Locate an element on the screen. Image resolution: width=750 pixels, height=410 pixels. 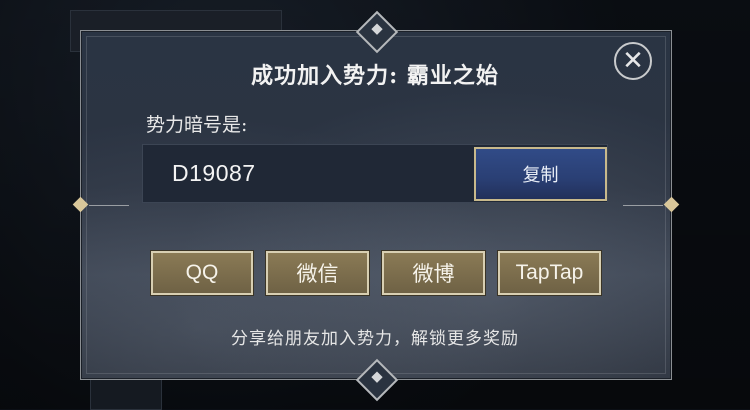
left-ornament-line is located at coordinates (109, 205).